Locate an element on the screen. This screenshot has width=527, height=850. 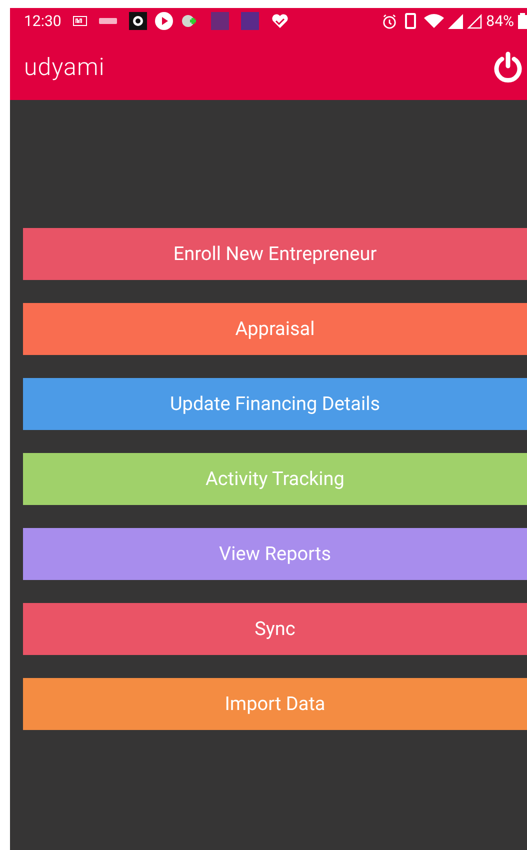
menu-button: Import Data is located at coordinates (275, 704).